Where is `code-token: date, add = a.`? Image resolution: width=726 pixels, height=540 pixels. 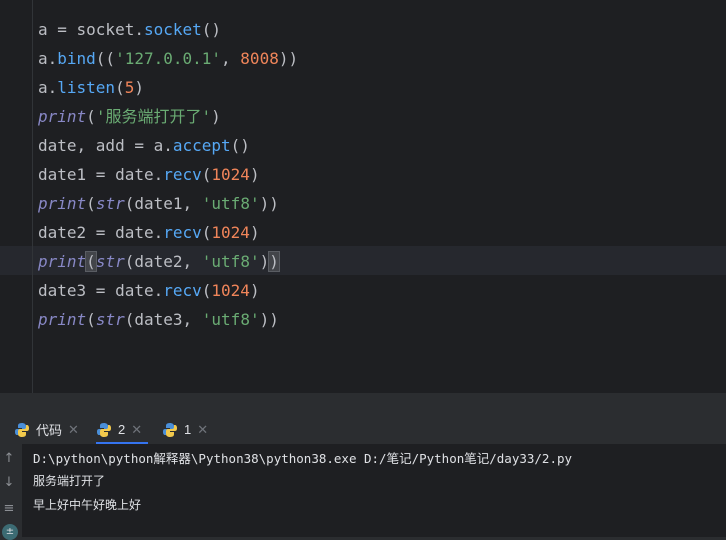 code-token: date, add = a. is located at coordinates (105, 145).